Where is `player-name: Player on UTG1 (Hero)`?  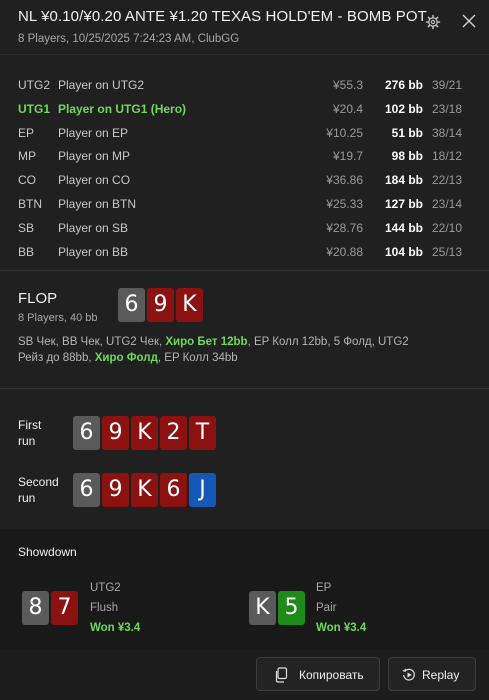 player-name: Player on UTG1 (Hero) is located at coordinates (122, 108).